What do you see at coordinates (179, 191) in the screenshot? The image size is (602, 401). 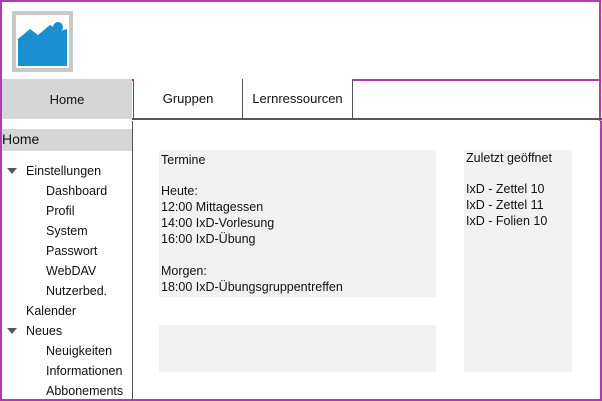 I see `termine-heute-label: Heute:` at bounding box center [179, 191].